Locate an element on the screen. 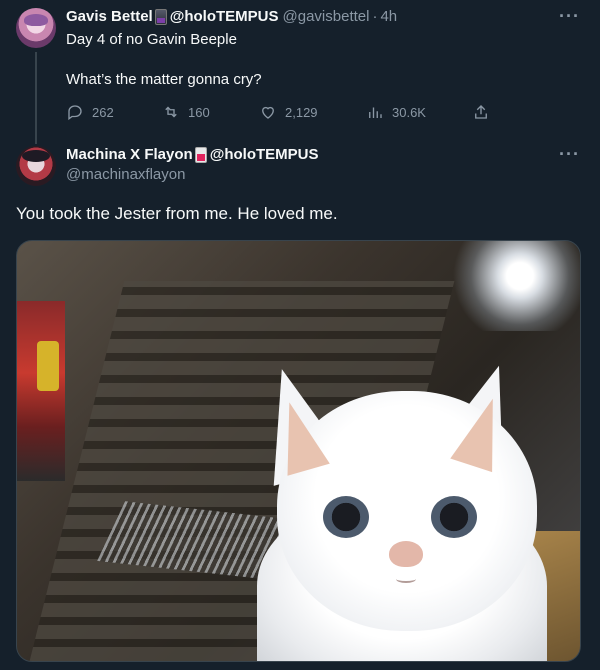 The width and height of the screenshot is (600, 670). image-light-source is located at coordinates (515, 286).